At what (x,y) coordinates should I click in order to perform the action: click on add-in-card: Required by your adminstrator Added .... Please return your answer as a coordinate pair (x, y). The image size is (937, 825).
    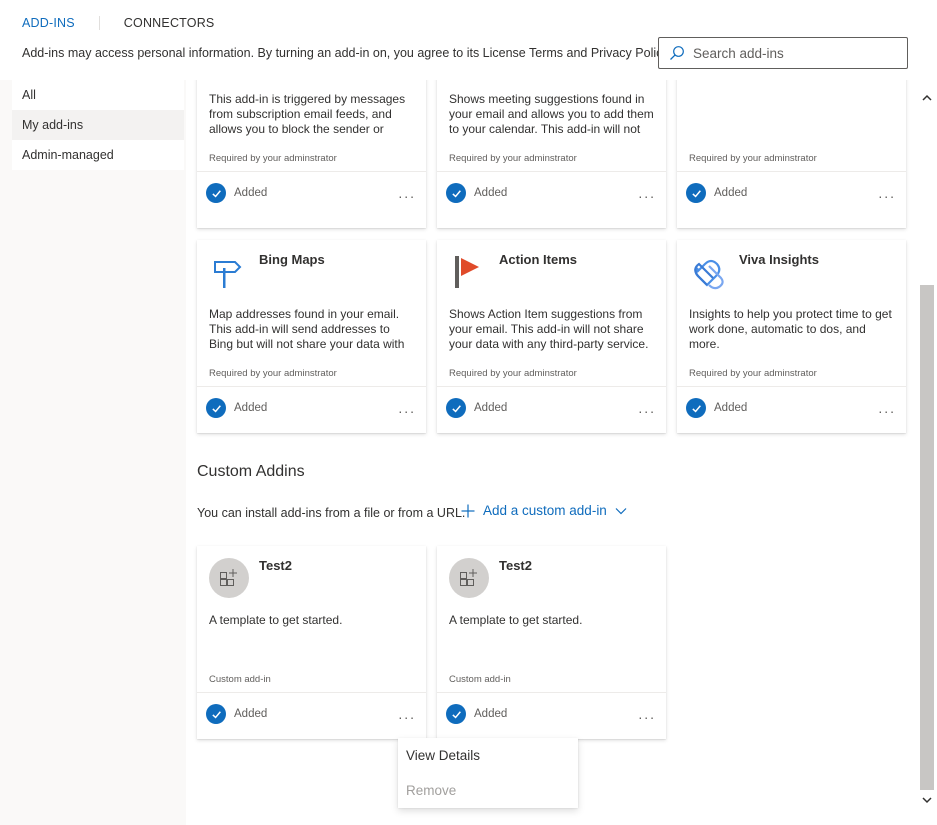
    Looking at the image, I should click on (791, 154).